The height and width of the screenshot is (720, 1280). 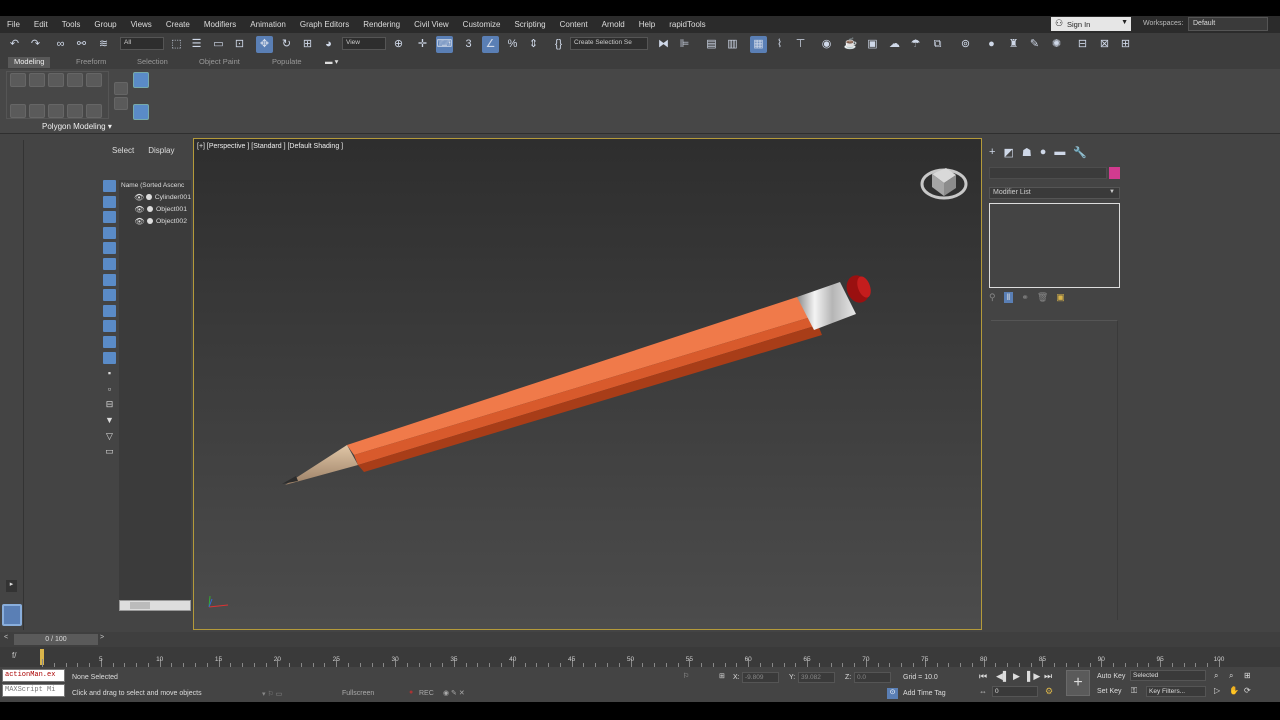 What do you see at coordinates (454, 693) in the screenshot?
I see `status-extra-icons: ◉ ✎ ✕` at bounding box center [454, 693].